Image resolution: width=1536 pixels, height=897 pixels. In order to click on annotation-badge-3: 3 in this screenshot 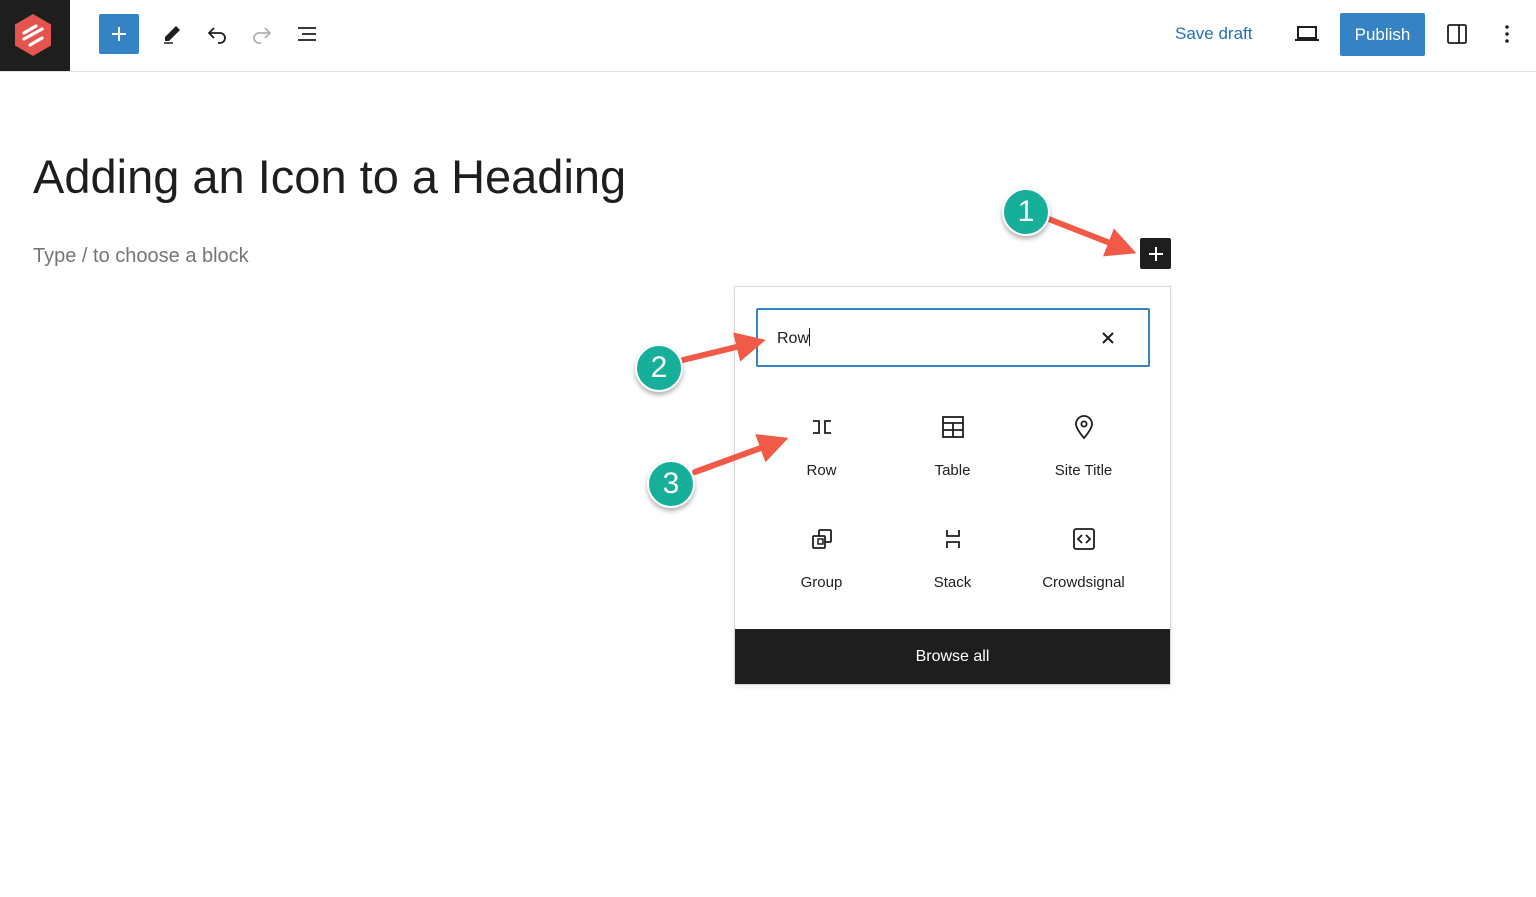, I will do `click(671, 484)`.